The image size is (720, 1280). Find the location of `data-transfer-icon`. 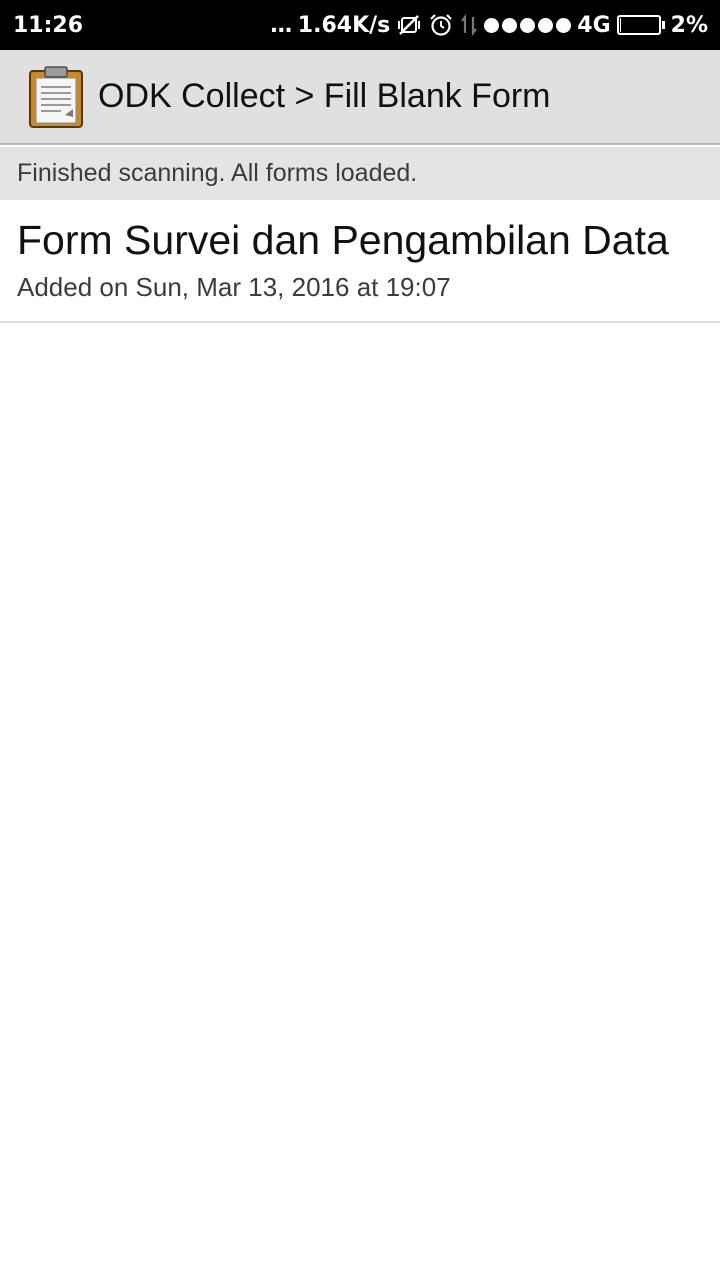

data-transfer-icon is located at coordinates (469, 25).